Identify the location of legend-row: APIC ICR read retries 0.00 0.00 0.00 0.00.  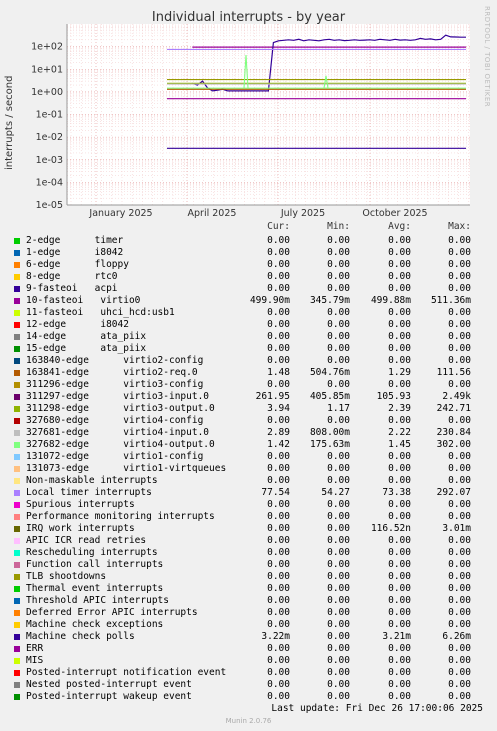
(248, 541).